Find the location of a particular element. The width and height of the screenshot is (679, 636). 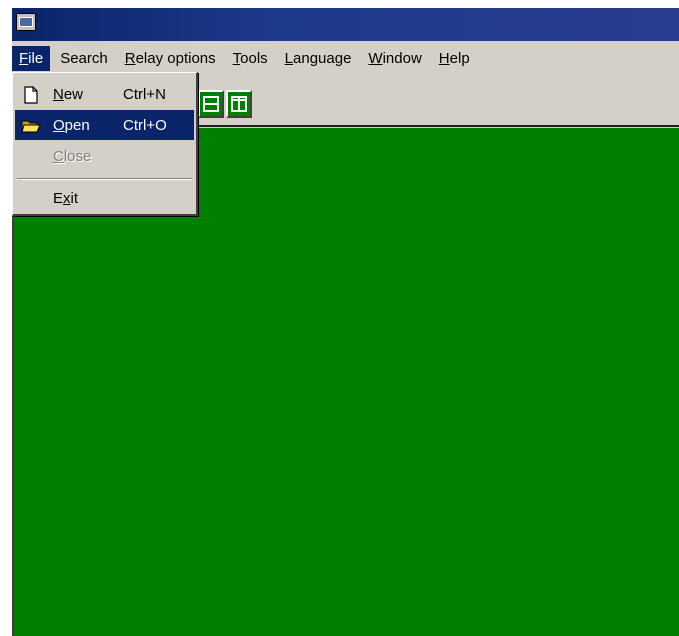

file-menu-exit: Exit is located at coordinates (104, 198).